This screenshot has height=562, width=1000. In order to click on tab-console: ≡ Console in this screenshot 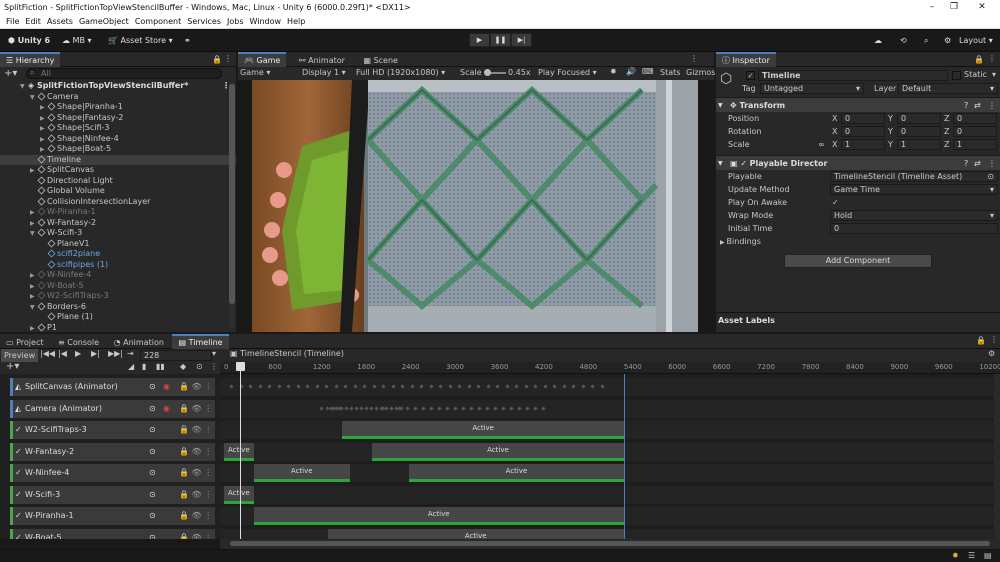, I will do `click(78, 342)`.